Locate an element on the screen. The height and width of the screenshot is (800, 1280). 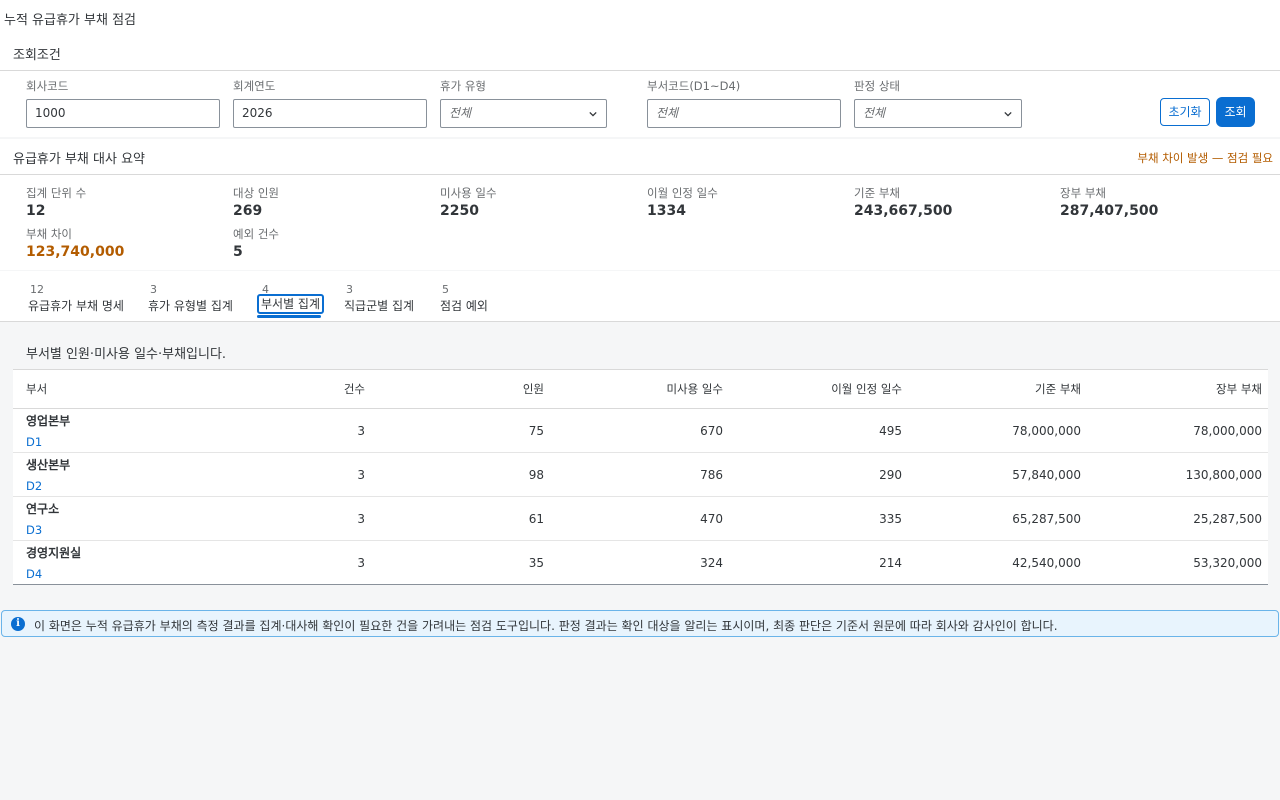
tab-label: 점검 예외 is located at coordinates (464, 306).